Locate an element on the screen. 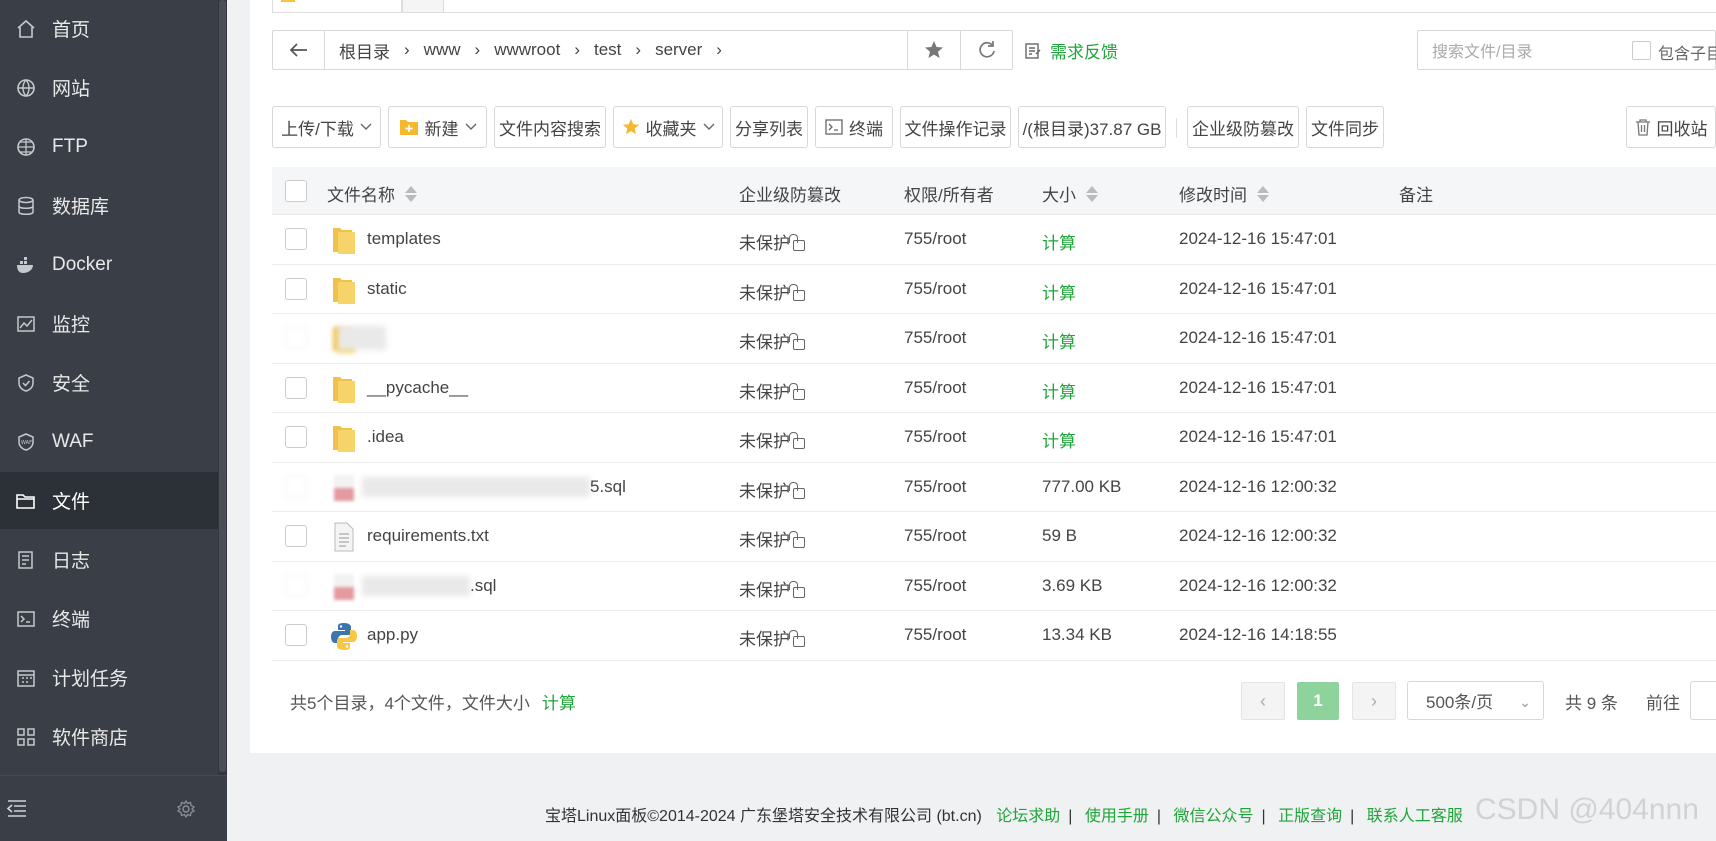 The height and width of the screenshot is (841, 1716). sidebar-item-ftp: FTP is located at coordinates (109, 146).